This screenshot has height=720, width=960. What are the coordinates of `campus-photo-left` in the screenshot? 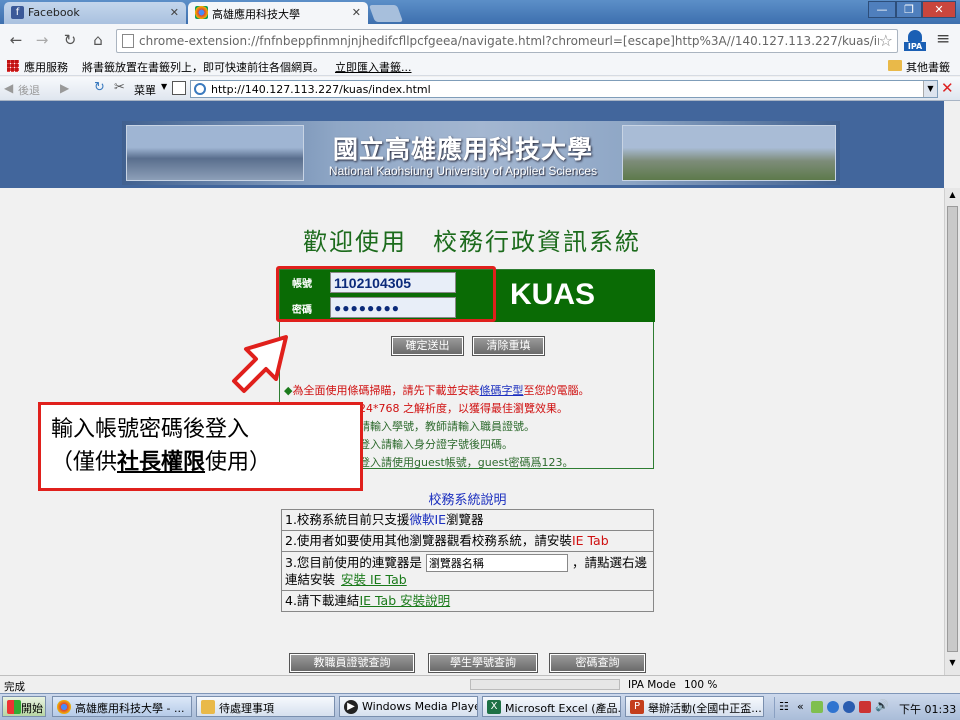 It's located at (215, 153).